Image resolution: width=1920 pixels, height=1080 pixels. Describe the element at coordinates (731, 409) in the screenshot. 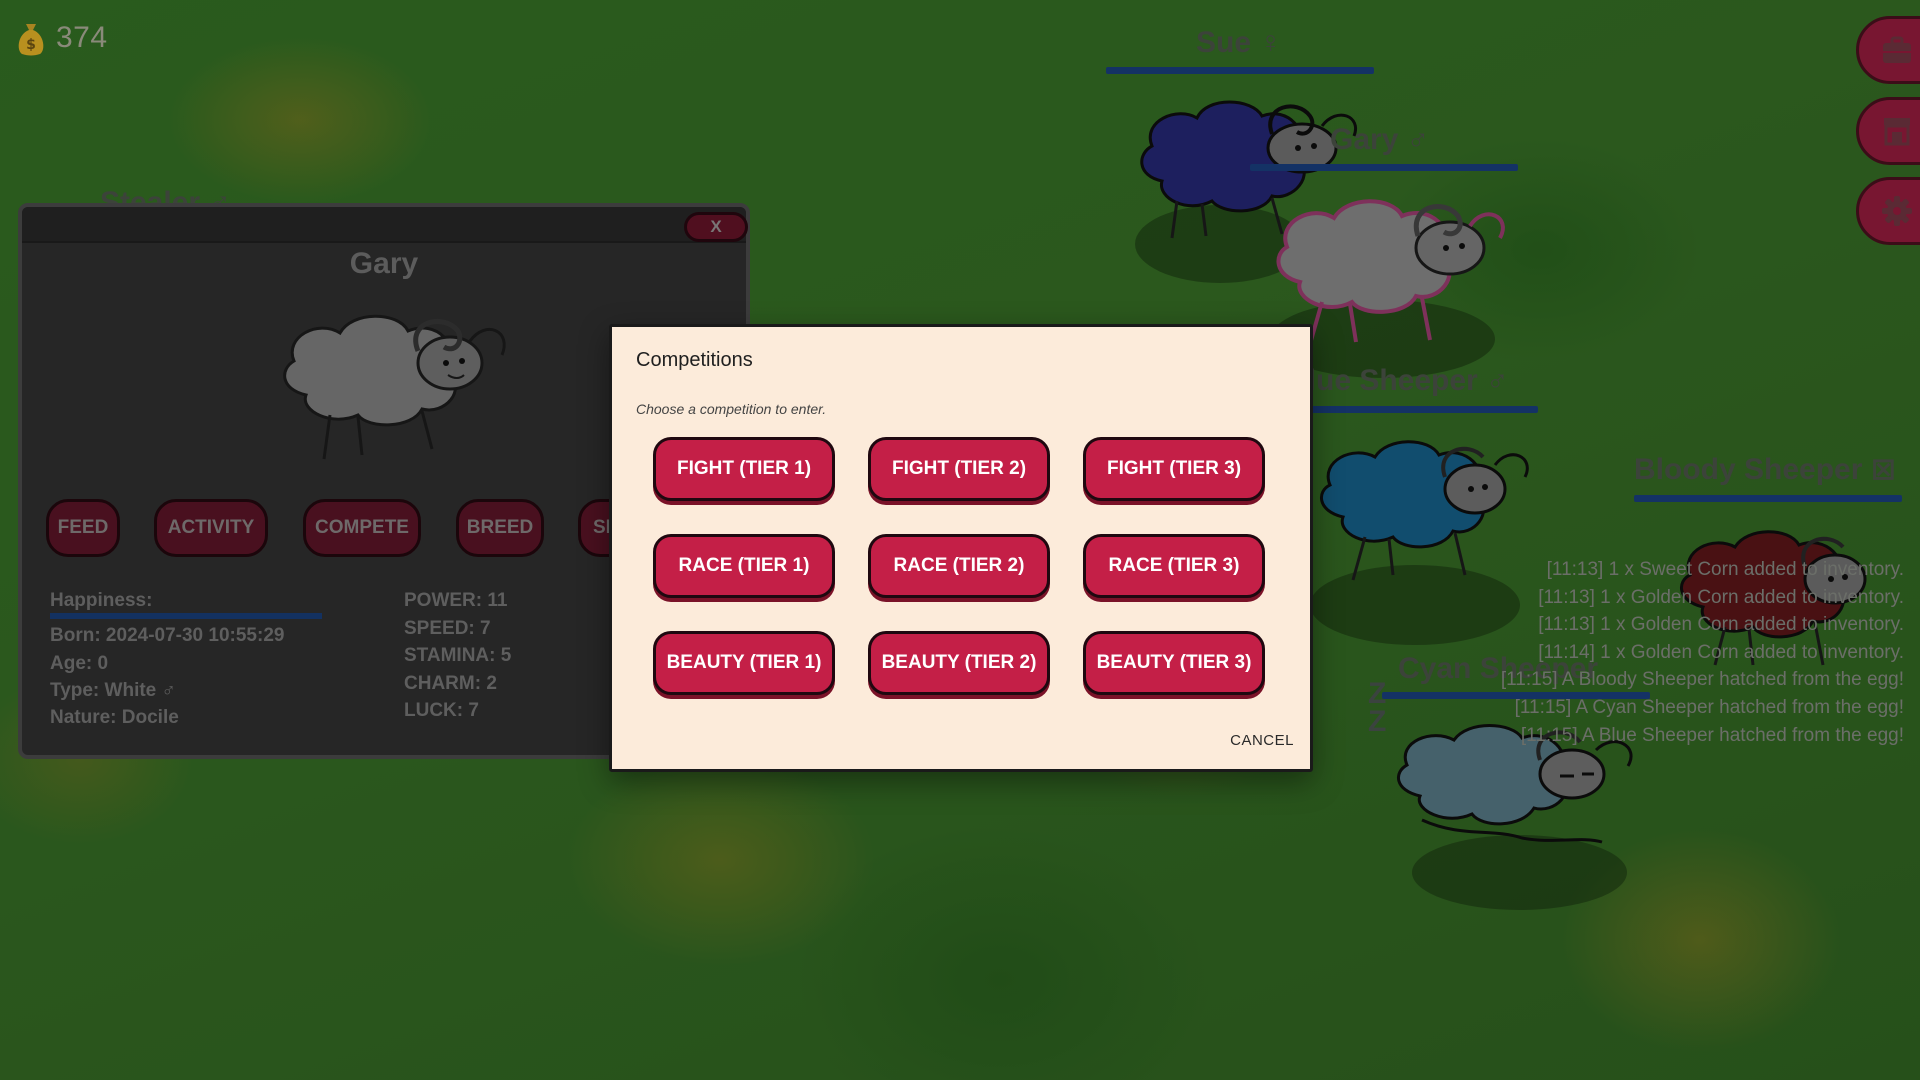

I see `dialog-subtitle: Choose a competition to enter.` at that location.